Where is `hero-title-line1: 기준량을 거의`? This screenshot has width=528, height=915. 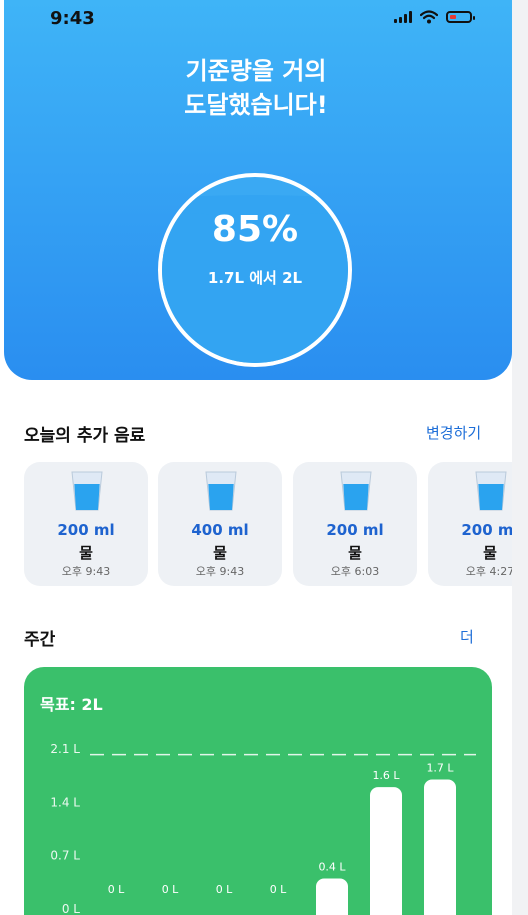 hero-title-line1: 기준량을 거의 is located at coordinates (256, 71).